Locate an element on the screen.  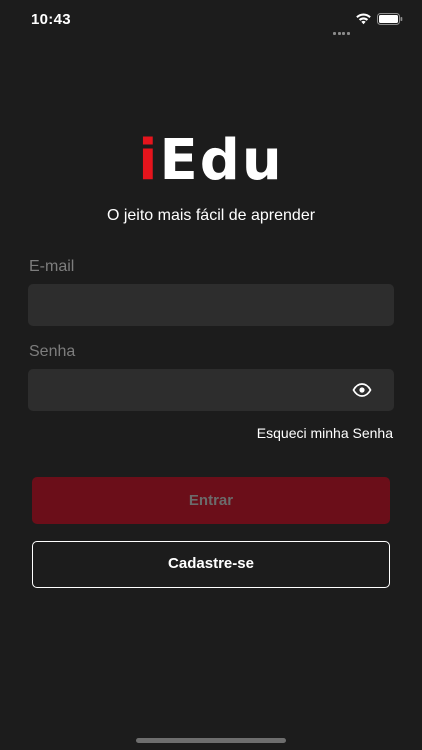
battery-icon is located at coordinates (390, 19).